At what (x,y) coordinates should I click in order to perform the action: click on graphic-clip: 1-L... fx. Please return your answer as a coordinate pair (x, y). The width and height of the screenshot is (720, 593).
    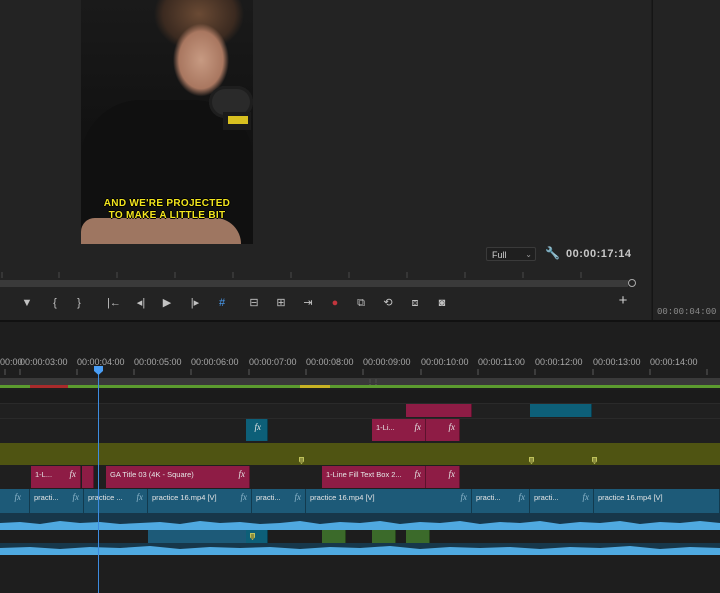
    Looking at the image, I should click on (56, 477).